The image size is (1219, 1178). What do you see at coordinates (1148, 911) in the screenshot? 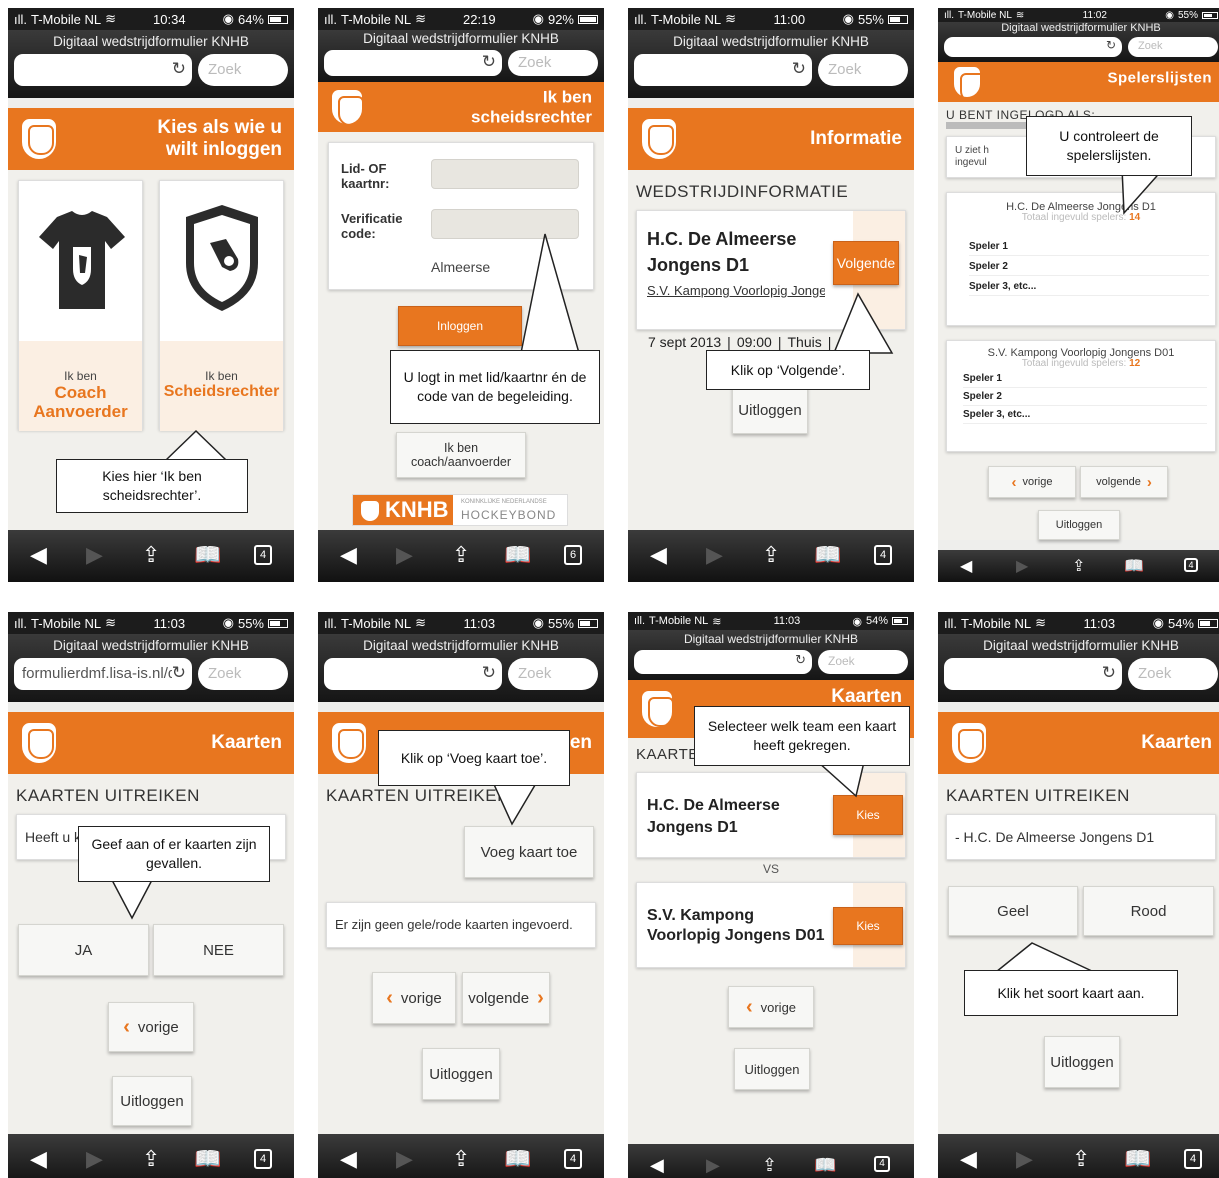
I see `red-card-button: Rood` at bounding box center [1148, 911].